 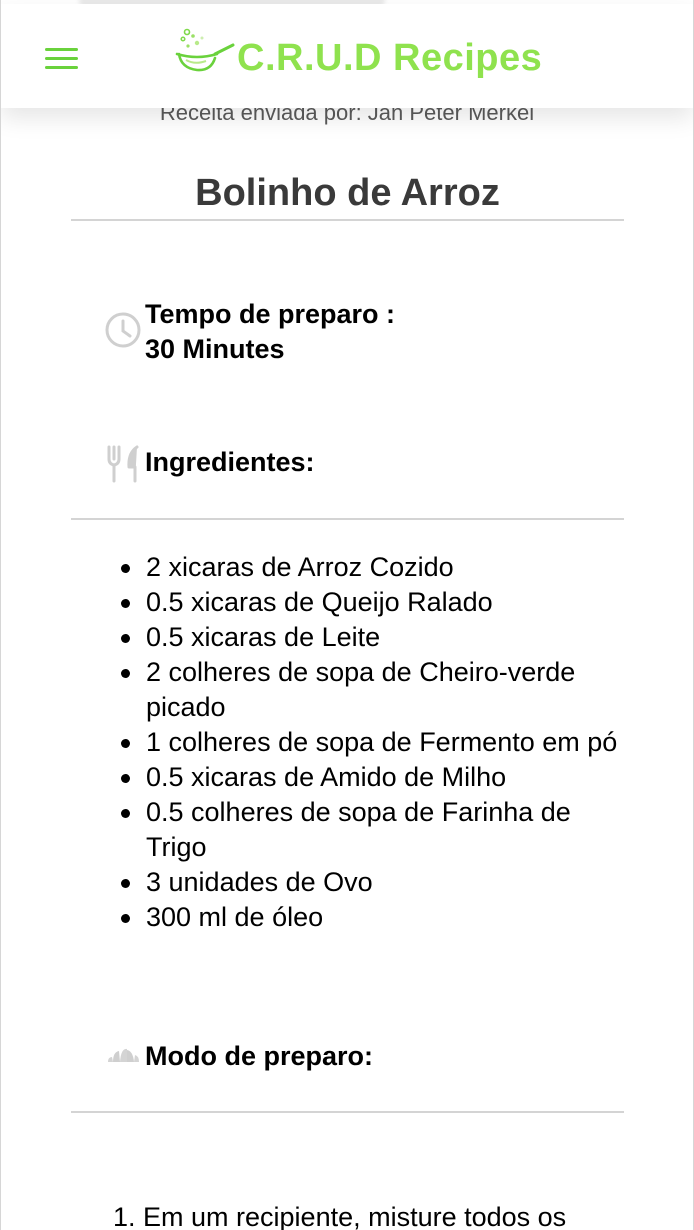 I want to click on ingredient-item: 1 colheres de sopa de Fermento em pó, so click(x=377, y=742).